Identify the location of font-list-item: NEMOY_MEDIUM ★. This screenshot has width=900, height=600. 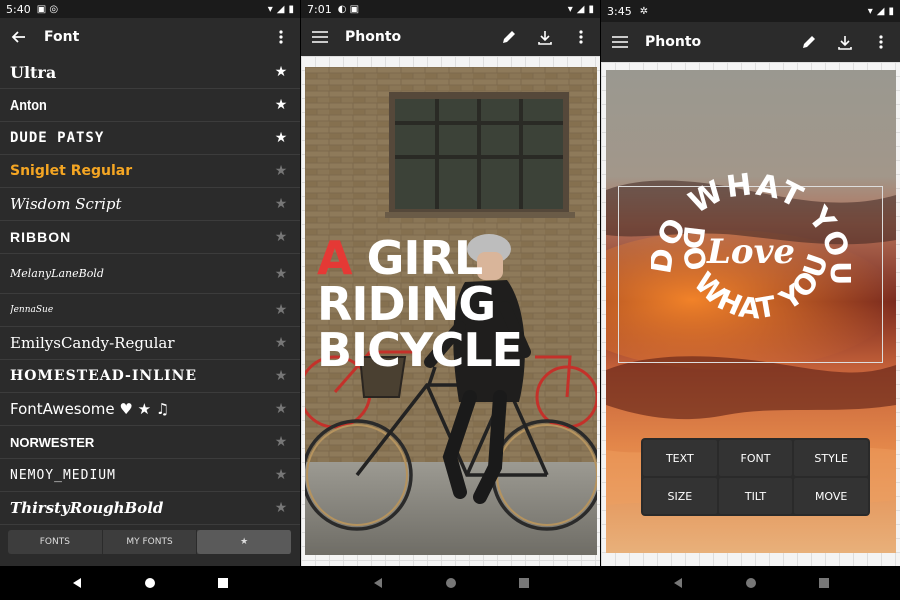
(150, 475).